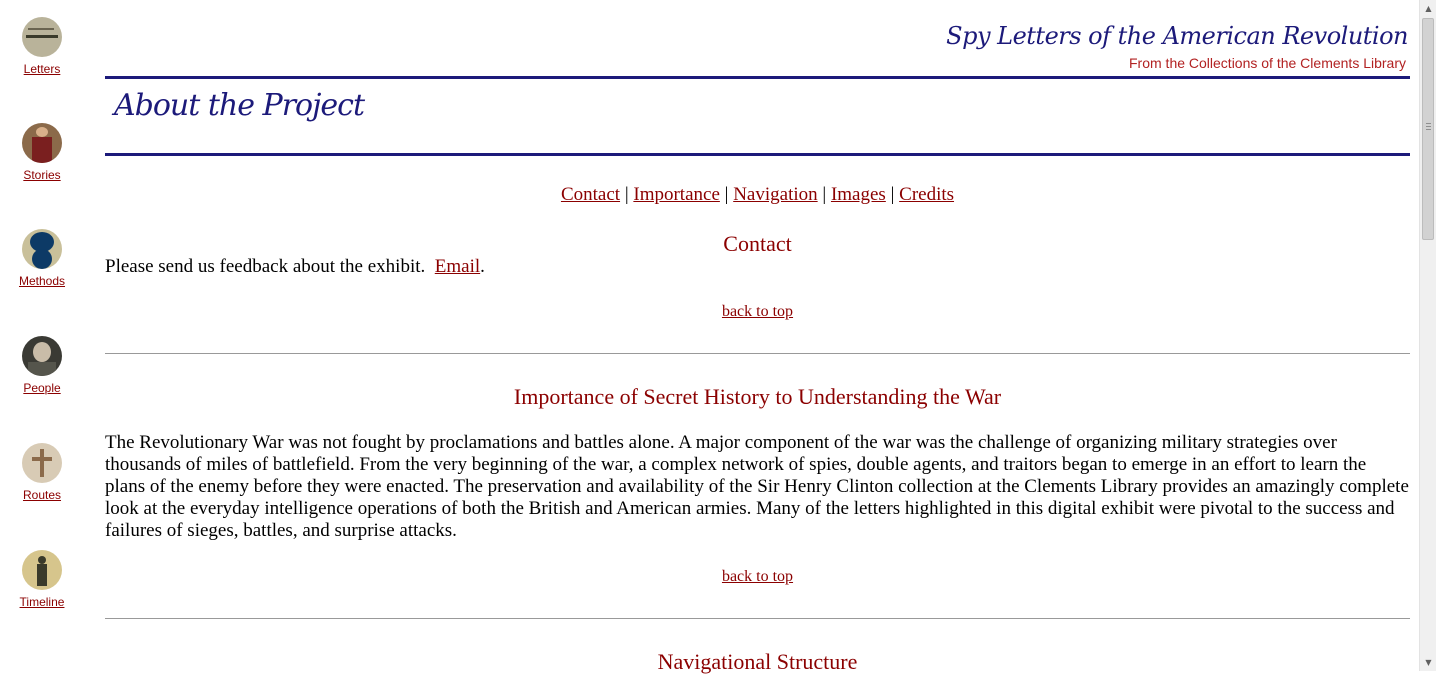 The height and width of the screenshot is (675, 1436). I want to click on sidebar-link-routes: Routes, so click(42, 495).